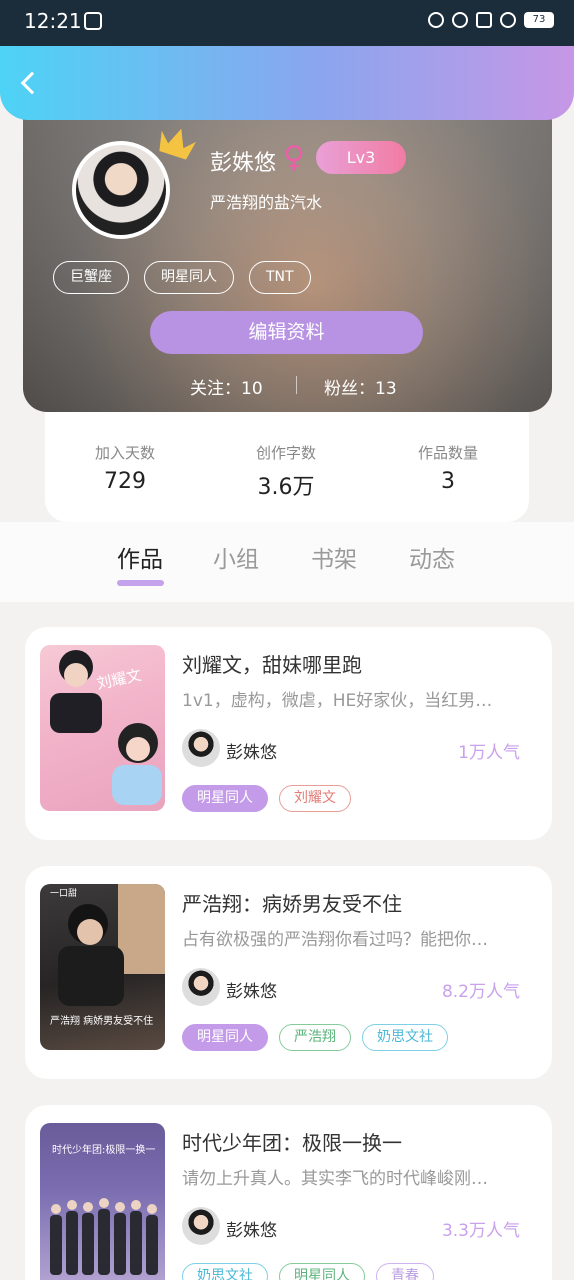  I want to click on work-title: 刘耀文，甜妹哪里跑, so click(272, 663).